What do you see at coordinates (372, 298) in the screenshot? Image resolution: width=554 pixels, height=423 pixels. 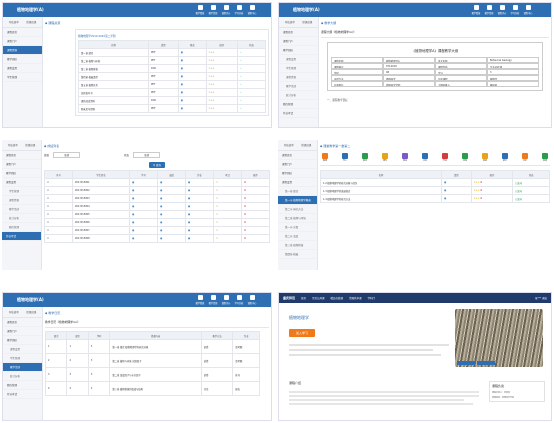 I see `nav-link: 学科门` at bounding box center [372, 298].